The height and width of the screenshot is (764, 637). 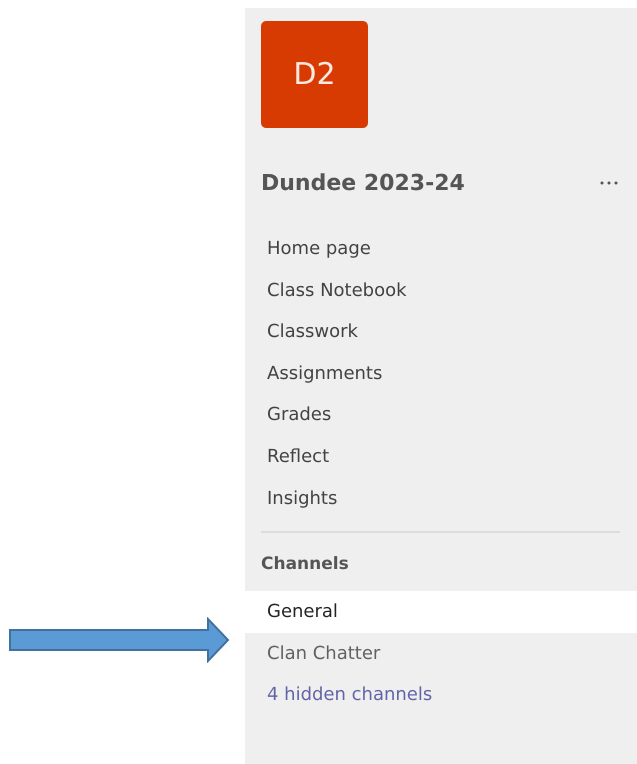 I want to click on channel-item: Clan Chatter, so click(x=441, y=654).